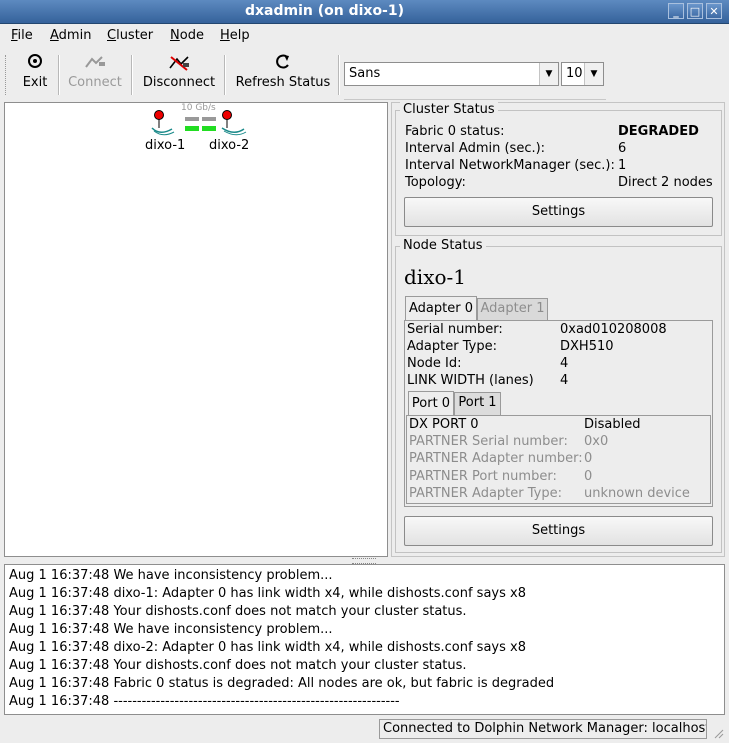 The image size is (729, 743). Describe the element at coordinates (187, 35) in the screenshot. I see `menu-node: Node` at that location.